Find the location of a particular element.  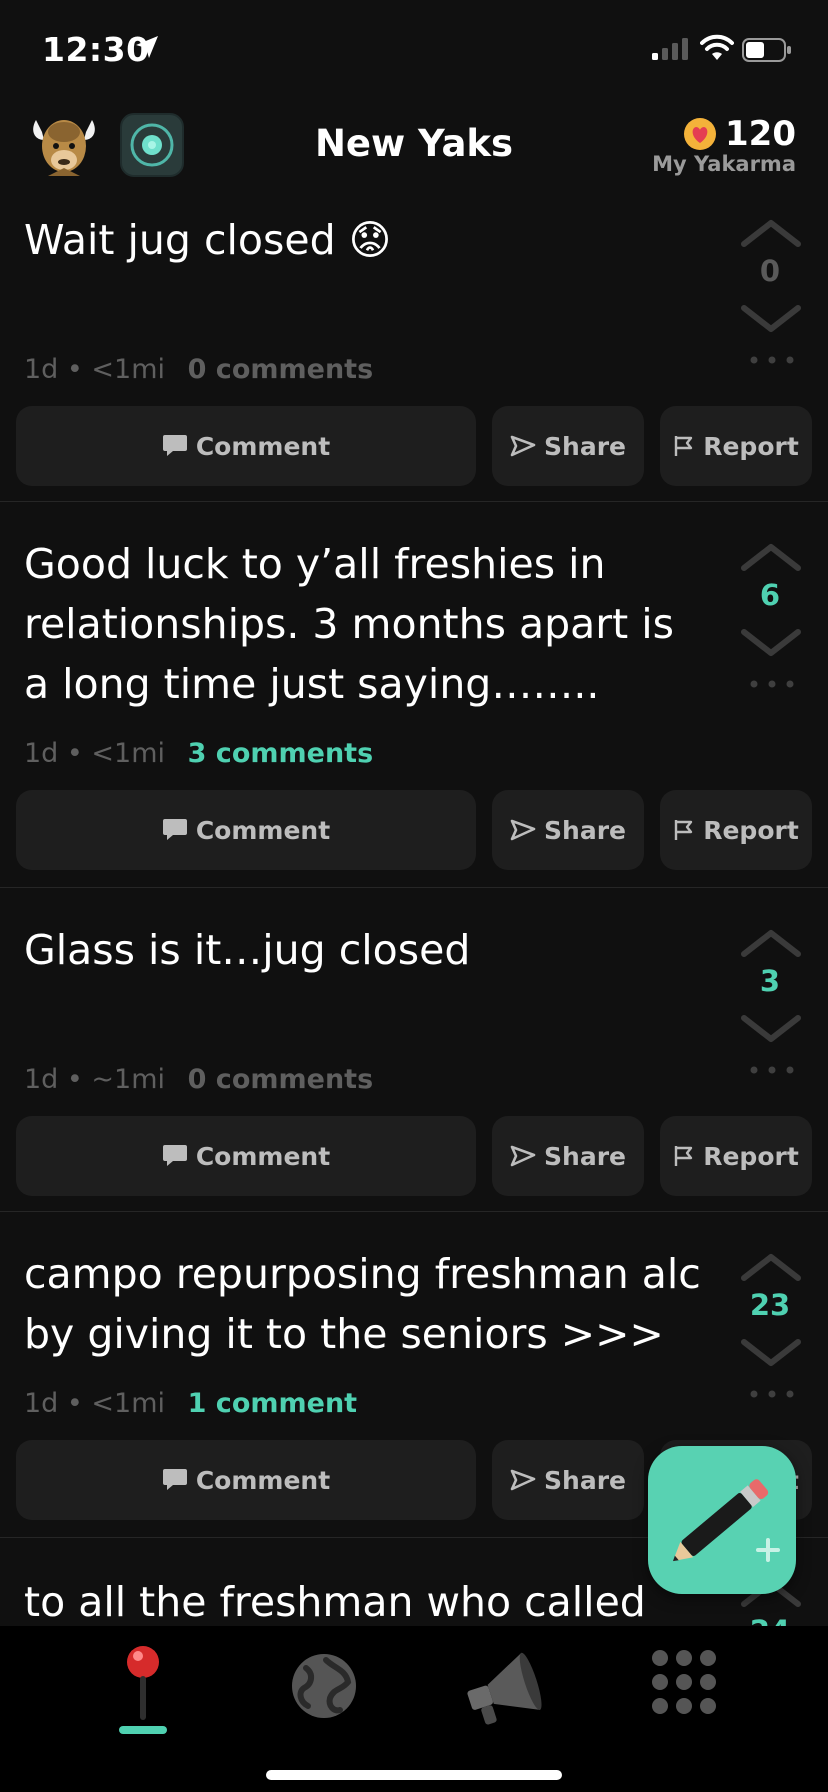

tab-more is located at coordinates (684, 1695).